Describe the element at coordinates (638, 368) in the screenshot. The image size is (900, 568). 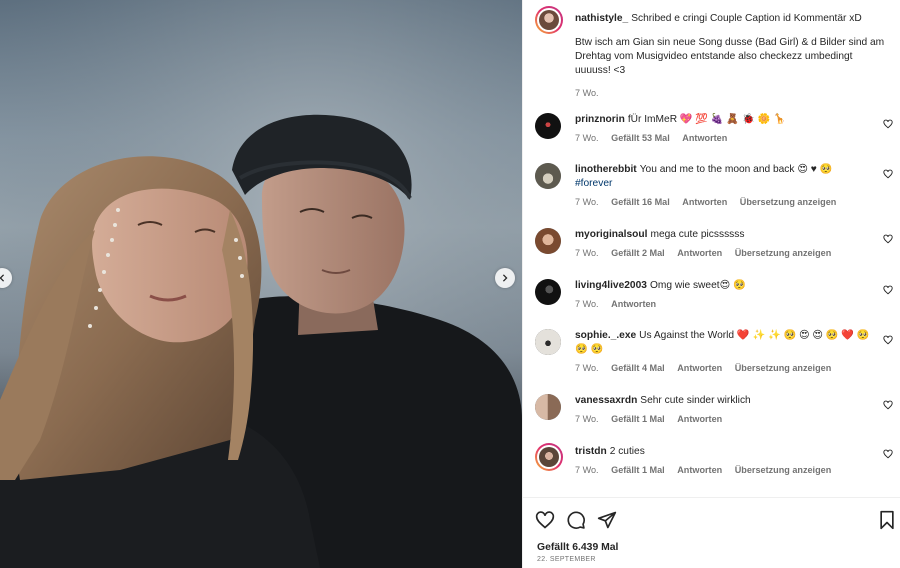
I see `comment-likes: Gefällt 4 Mal` at that location.